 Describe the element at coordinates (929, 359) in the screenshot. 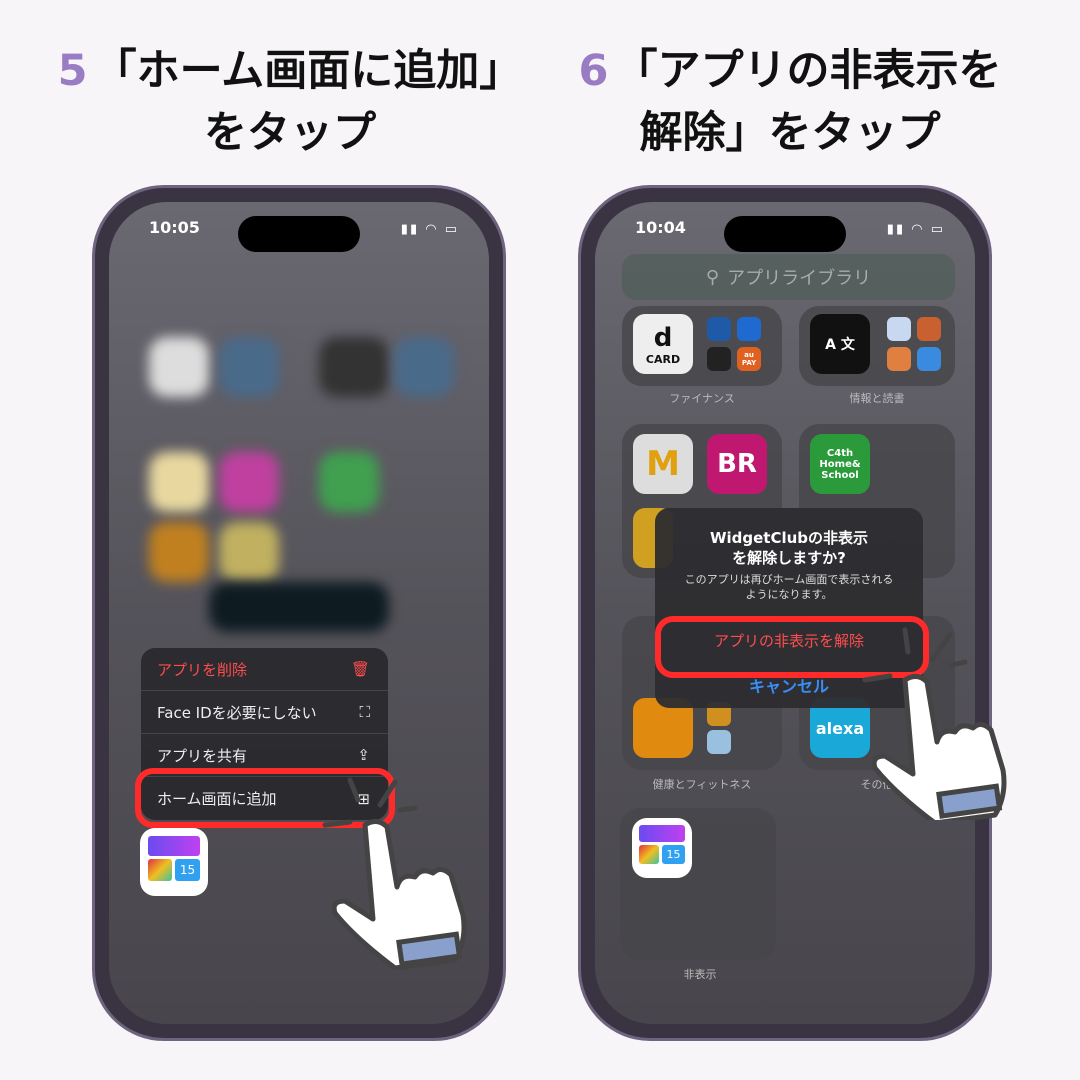

I see `weather-icon` at that location.